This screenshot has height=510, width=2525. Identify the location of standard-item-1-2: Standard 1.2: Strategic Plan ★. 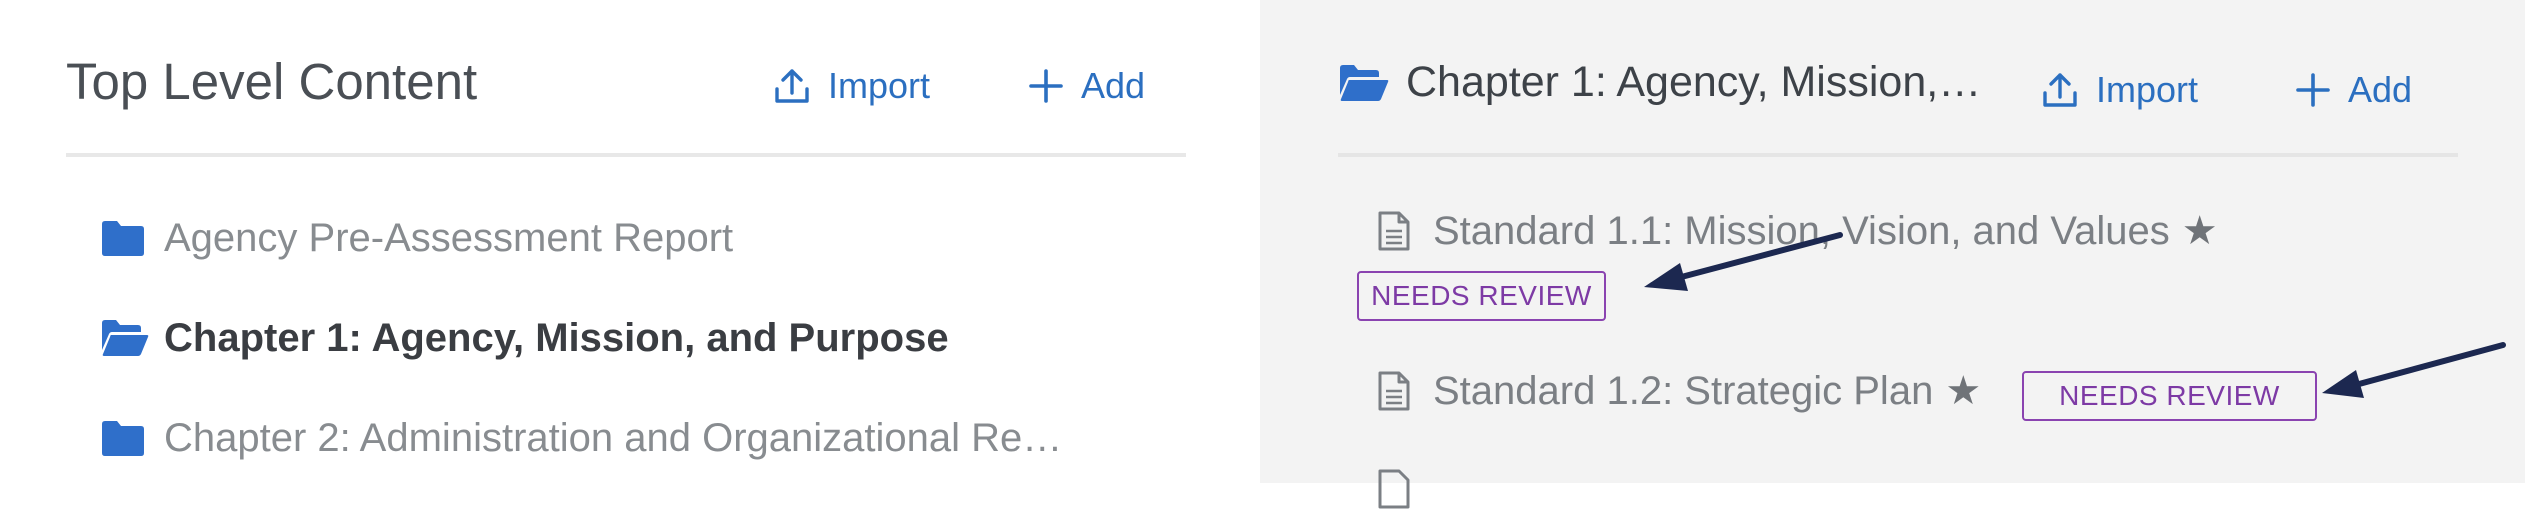
(1679, 391).